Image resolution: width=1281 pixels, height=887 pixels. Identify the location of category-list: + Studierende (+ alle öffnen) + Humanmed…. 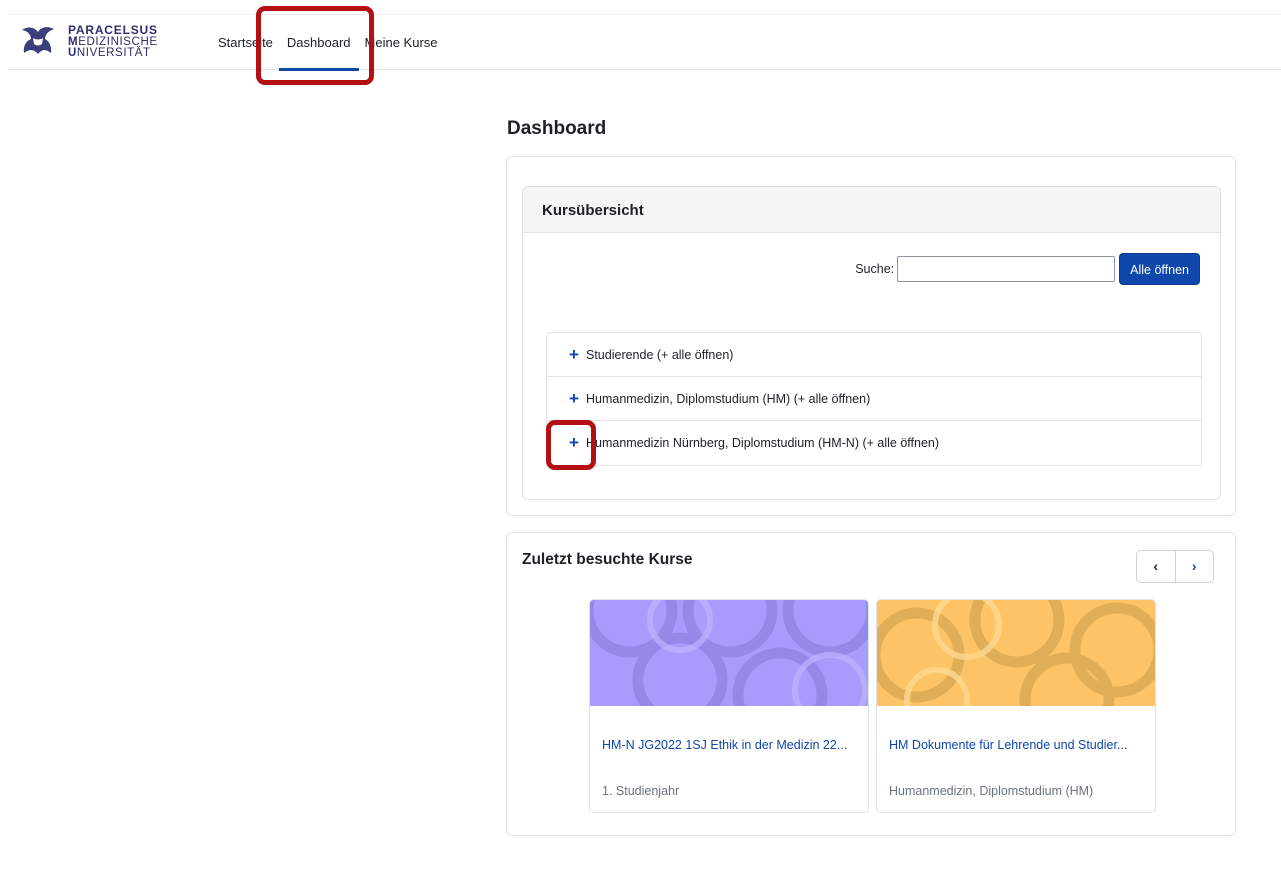
(874, 399).